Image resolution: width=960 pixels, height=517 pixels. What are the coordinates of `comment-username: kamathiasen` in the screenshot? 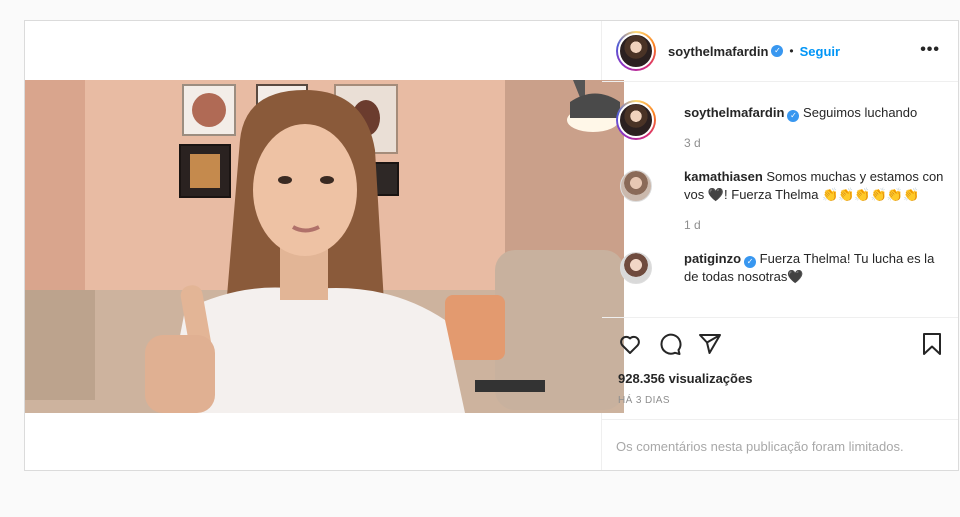 It's located at (723, 176).